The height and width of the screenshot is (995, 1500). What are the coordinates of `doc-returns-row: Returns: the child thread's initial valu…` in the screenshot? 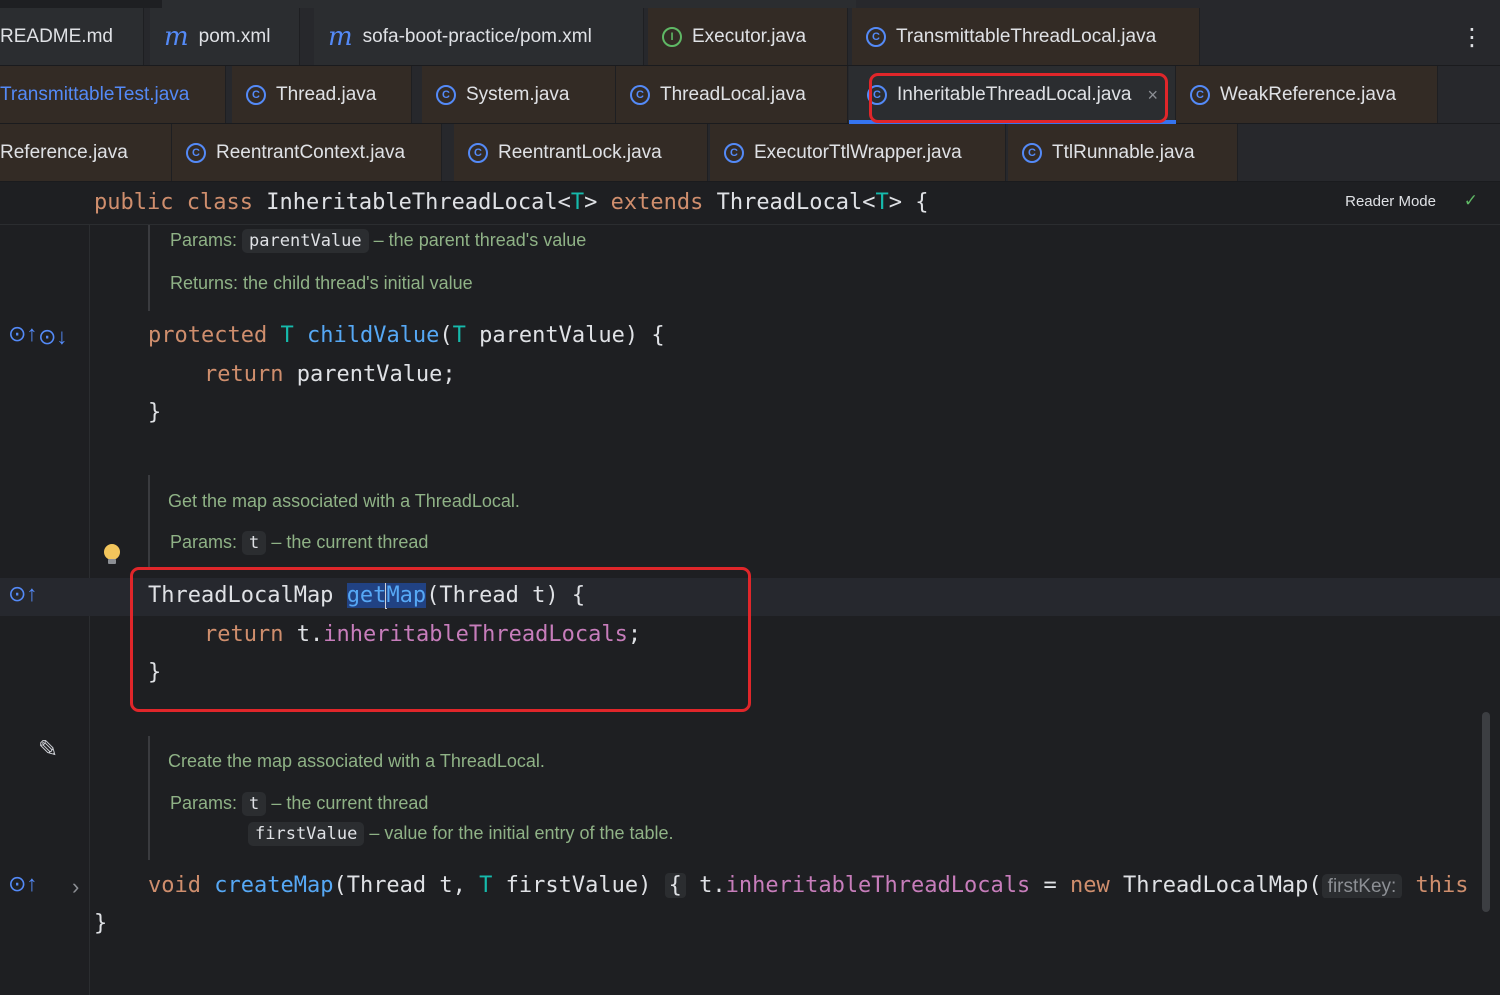 It's located at (321, 283).